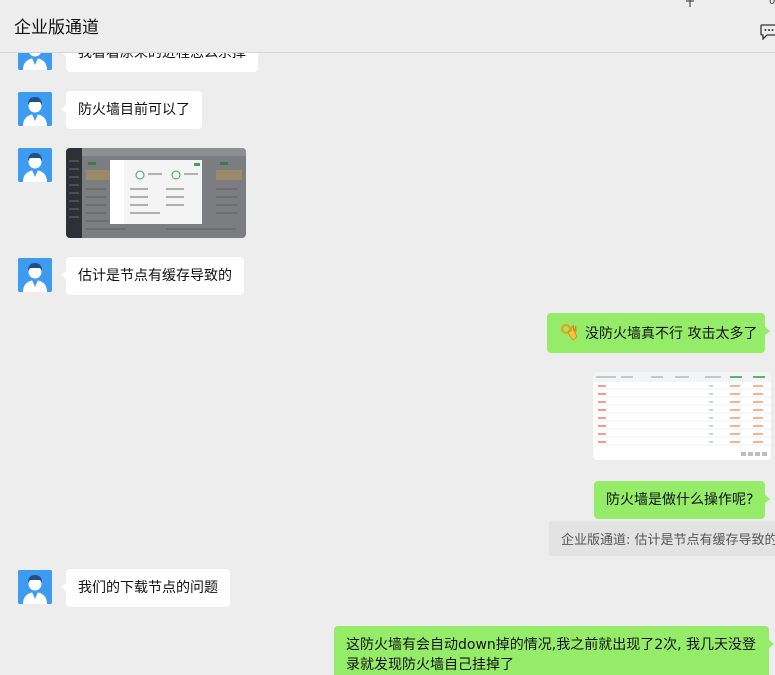 This screenshot has height=675, width=775. Describe the element at coordinates (767, 32) in the screenshot. I see `chat-bubble-icon` at that location.